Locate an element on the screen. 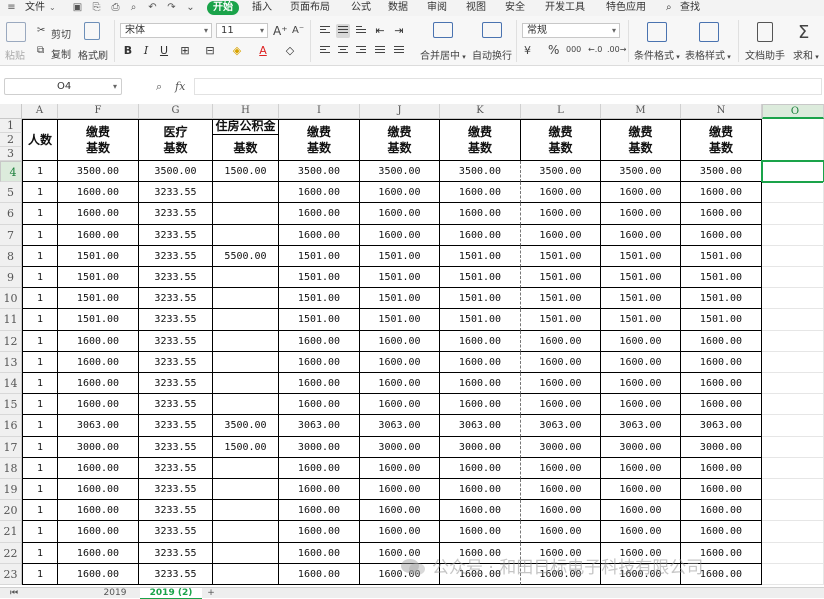 The image size is (824, 599). cell-N15: 1600.00 is located at coordinates (721, 405).